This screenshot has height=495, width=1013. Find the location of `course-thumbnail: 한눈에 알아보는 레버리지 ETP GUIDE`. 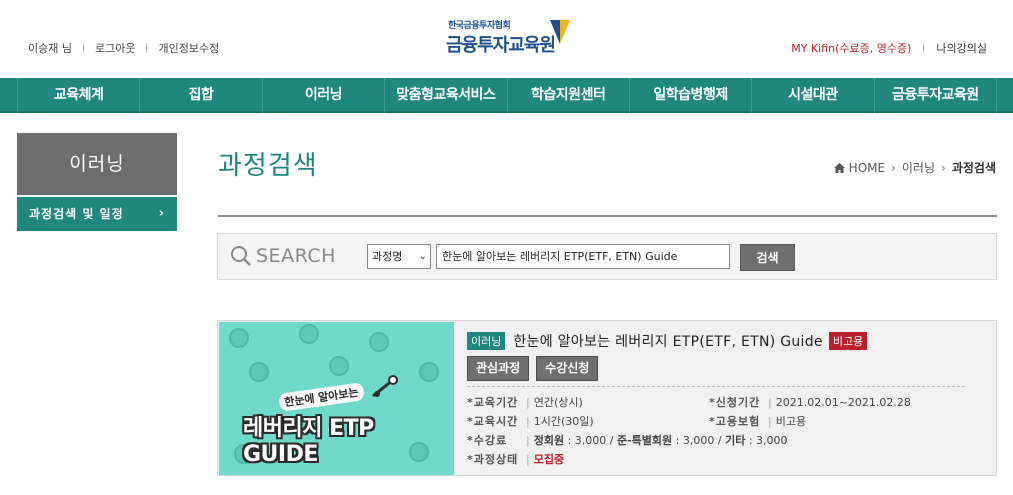

course-thumbnail: 한눈에 알아보는 레버리지 ETP GUIDE is located at coordinates (336, 398).